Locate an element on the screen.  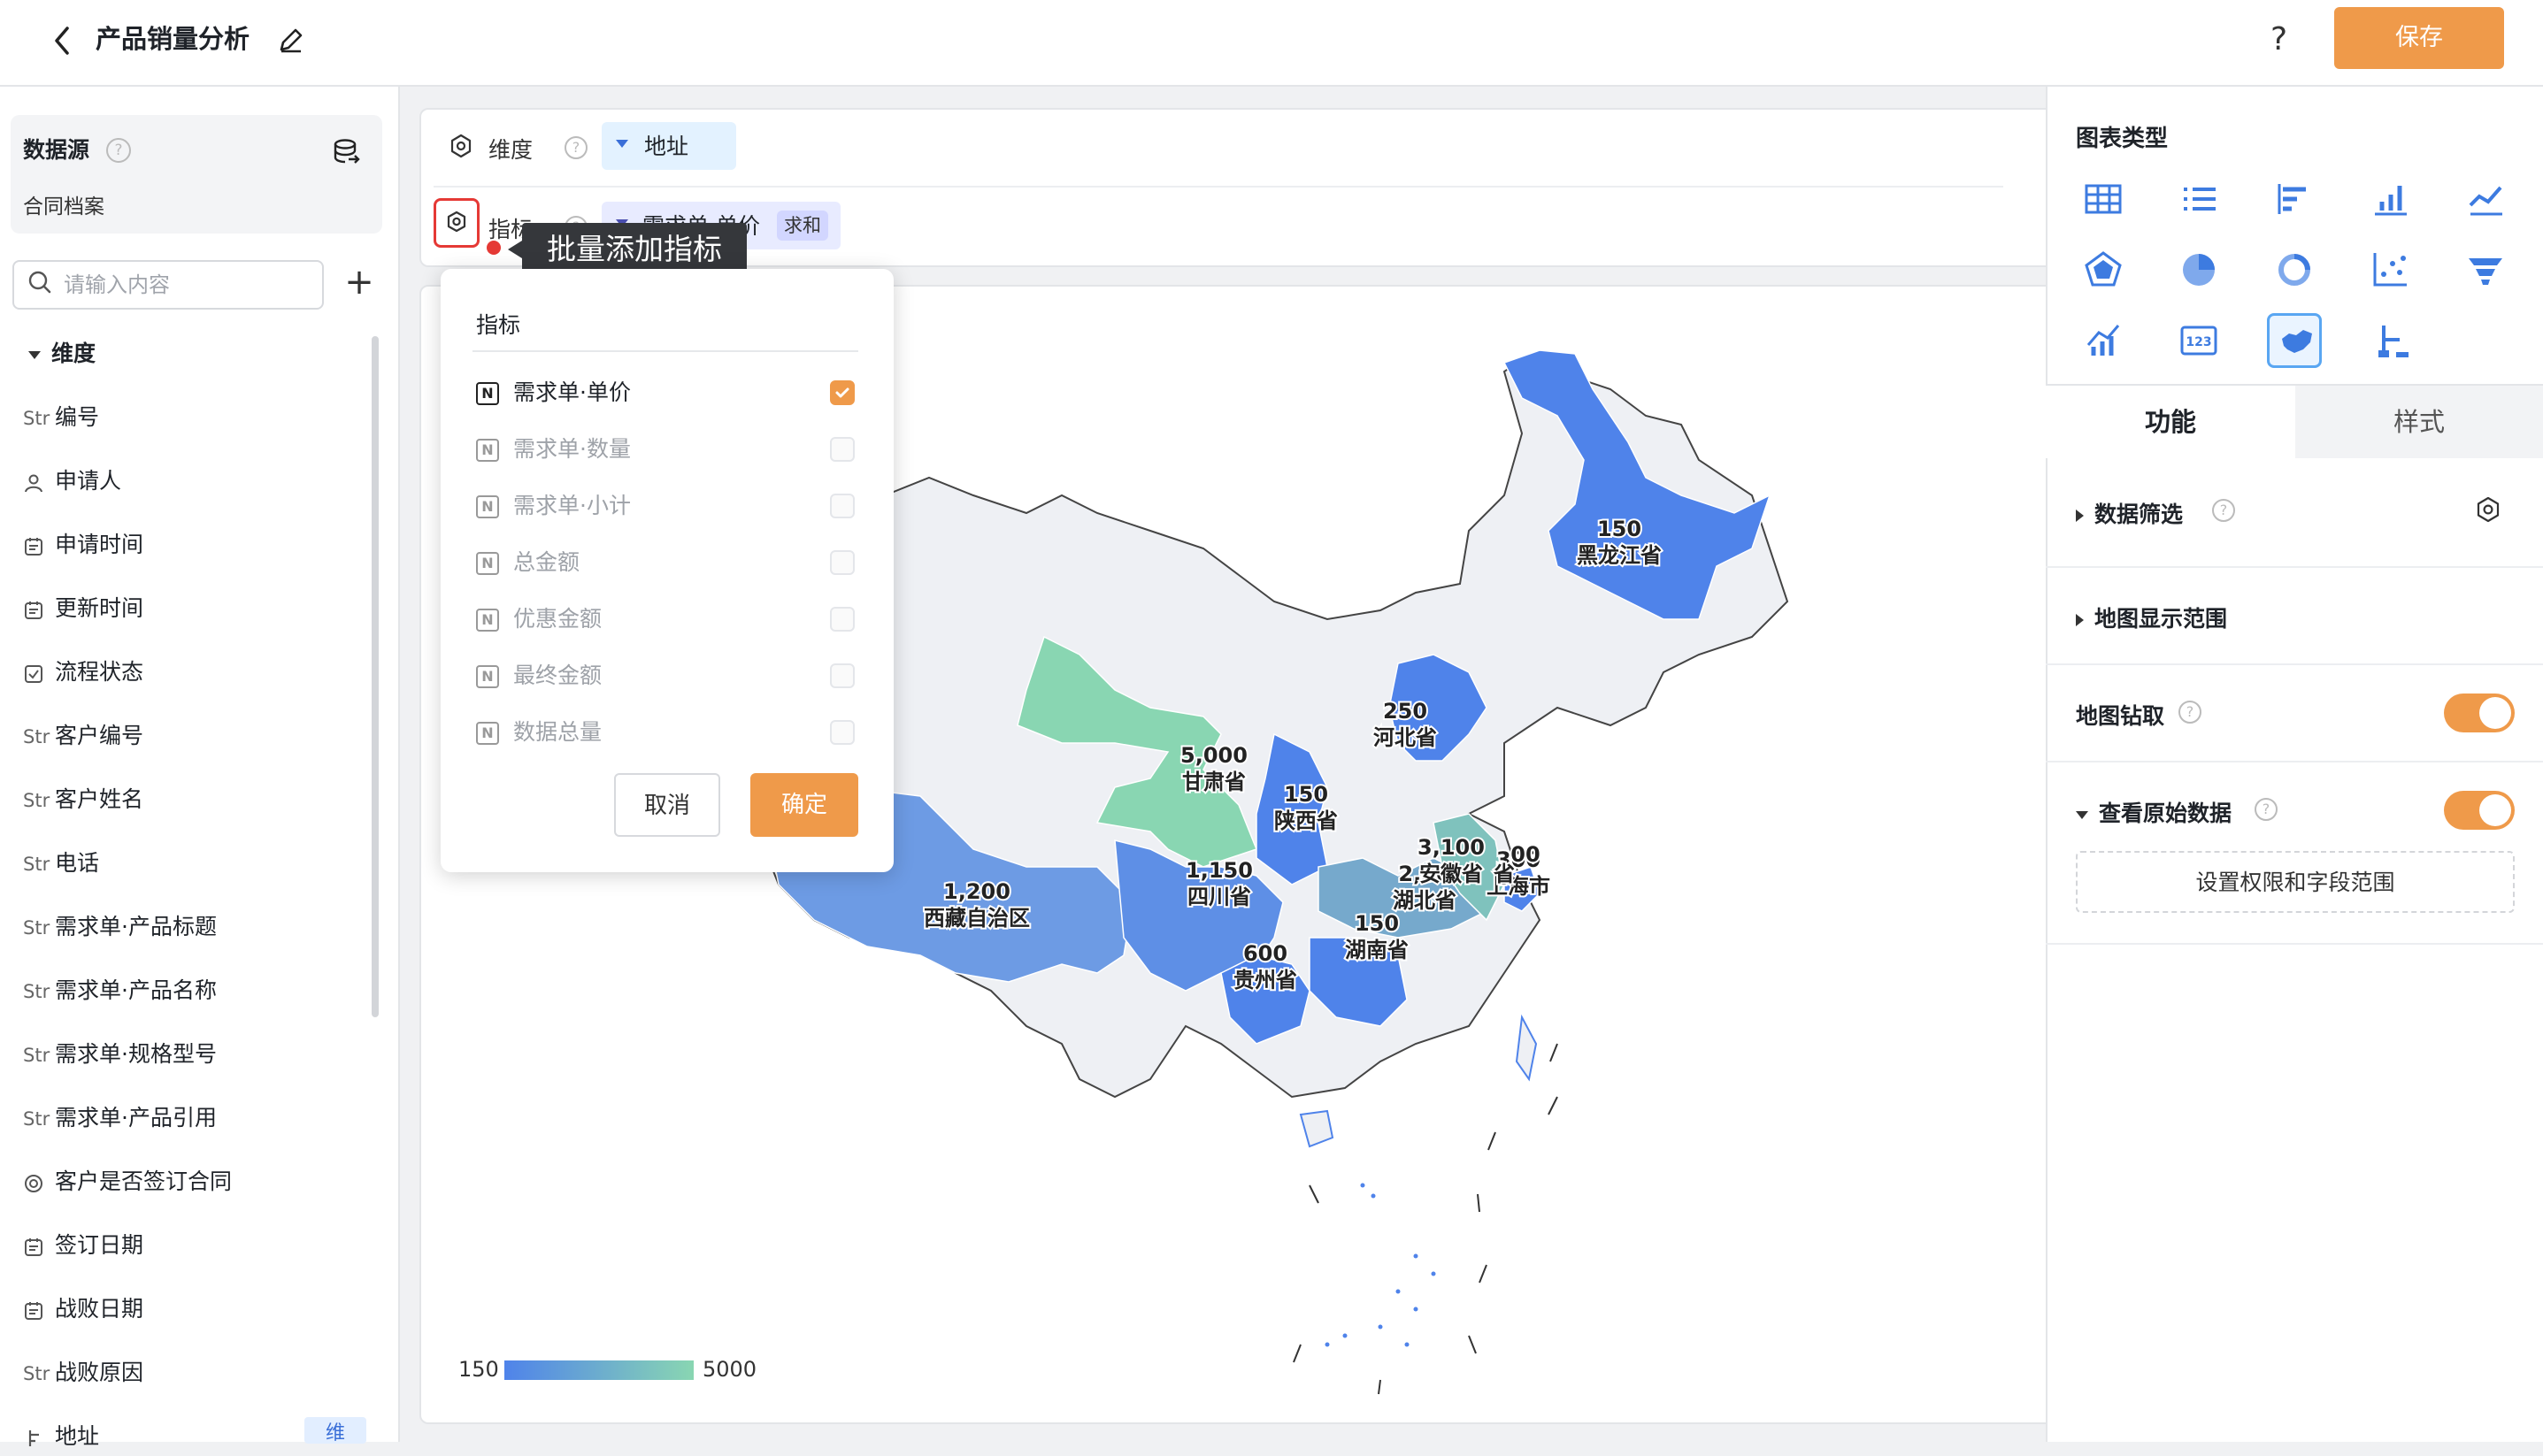
datasource-help-icon: ? is located at coordinates (118, 150).